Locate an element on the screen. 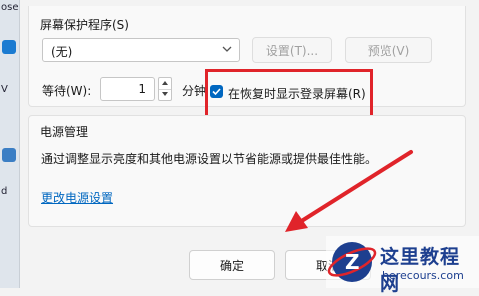  watermark-site-url: herecours.com is located at coordinates (423, 275).